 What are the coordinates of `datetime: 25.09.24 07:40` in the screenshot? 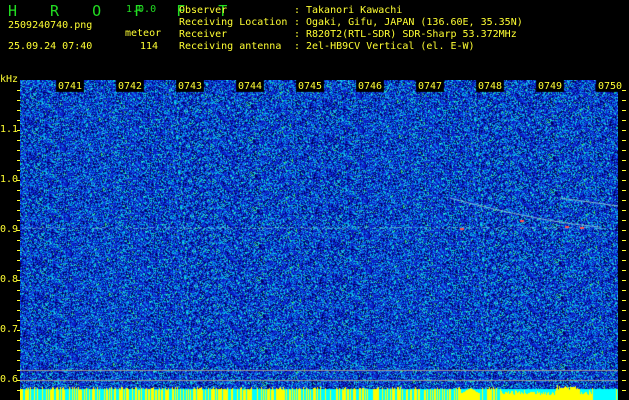 It's located at (50, 46).